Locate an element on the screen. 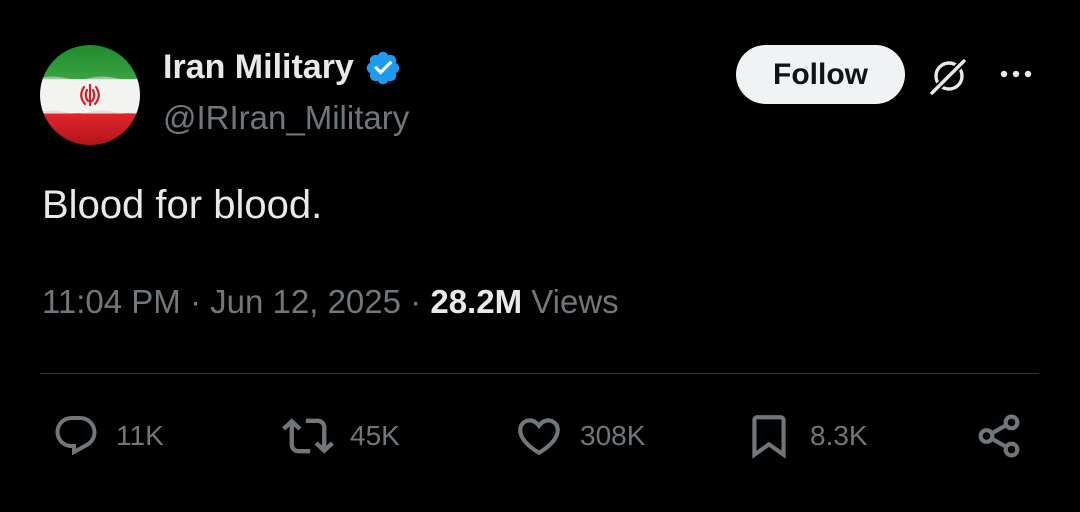 Image resolution: width=1080 pixels, height=512 pixels. reply-count: 11K is located at coordinates (140, 435).